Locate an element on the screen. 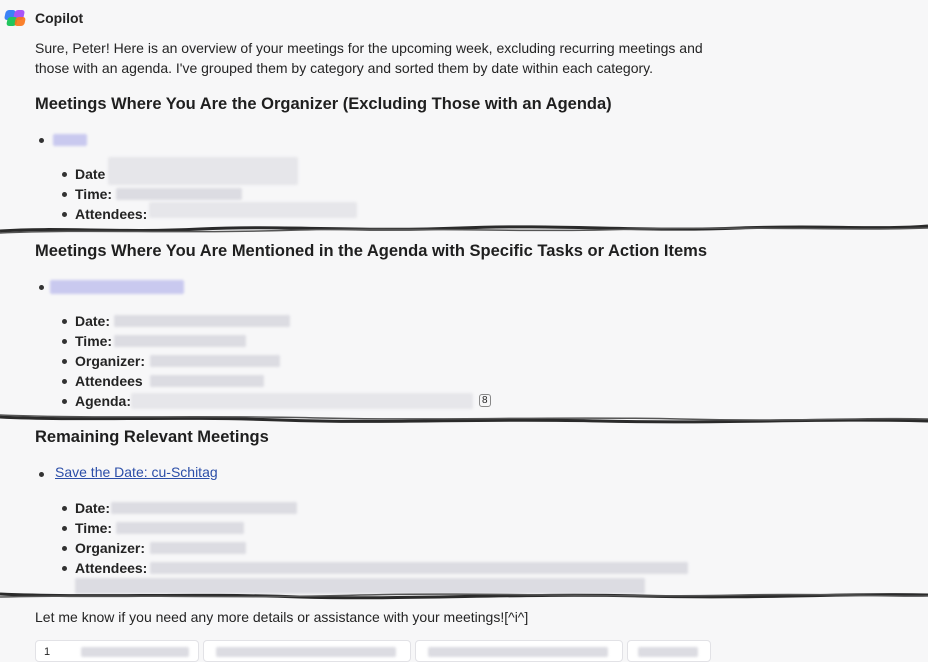 This screenshot has width=928, height=662. field-date: Date is located at coordinates (90, 174).